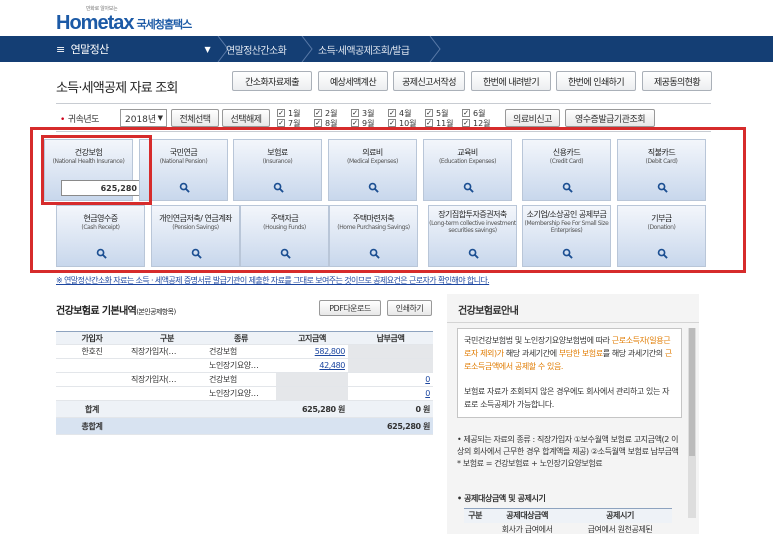 The width and height of the screenshot is (773, 534). Describe the element at coordinates (195, 118) in the screenshot. I see `select-all-button: 전체선택` at that location.